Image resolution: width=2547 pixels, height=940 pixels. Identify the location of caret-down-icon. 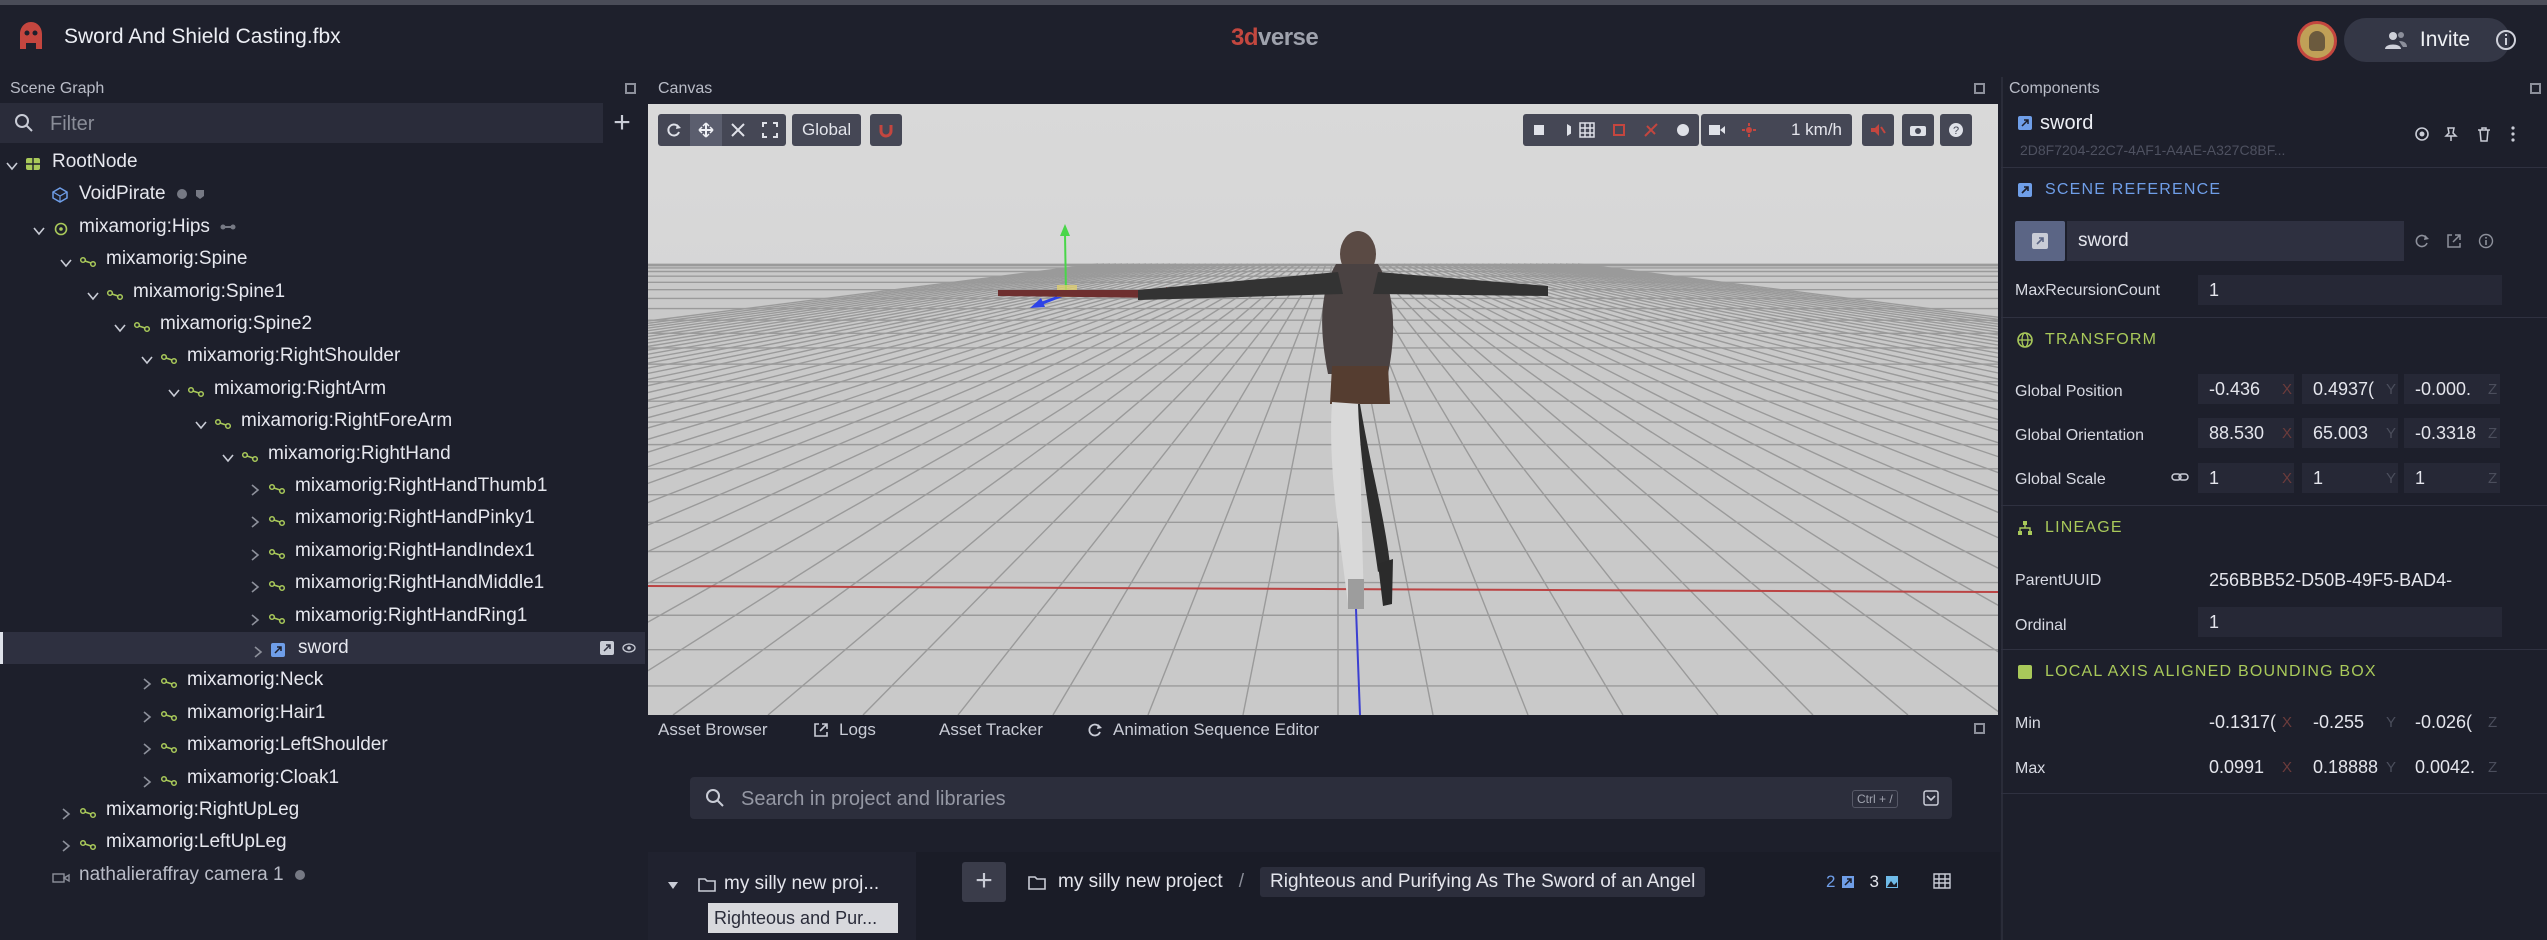
(673, 886).